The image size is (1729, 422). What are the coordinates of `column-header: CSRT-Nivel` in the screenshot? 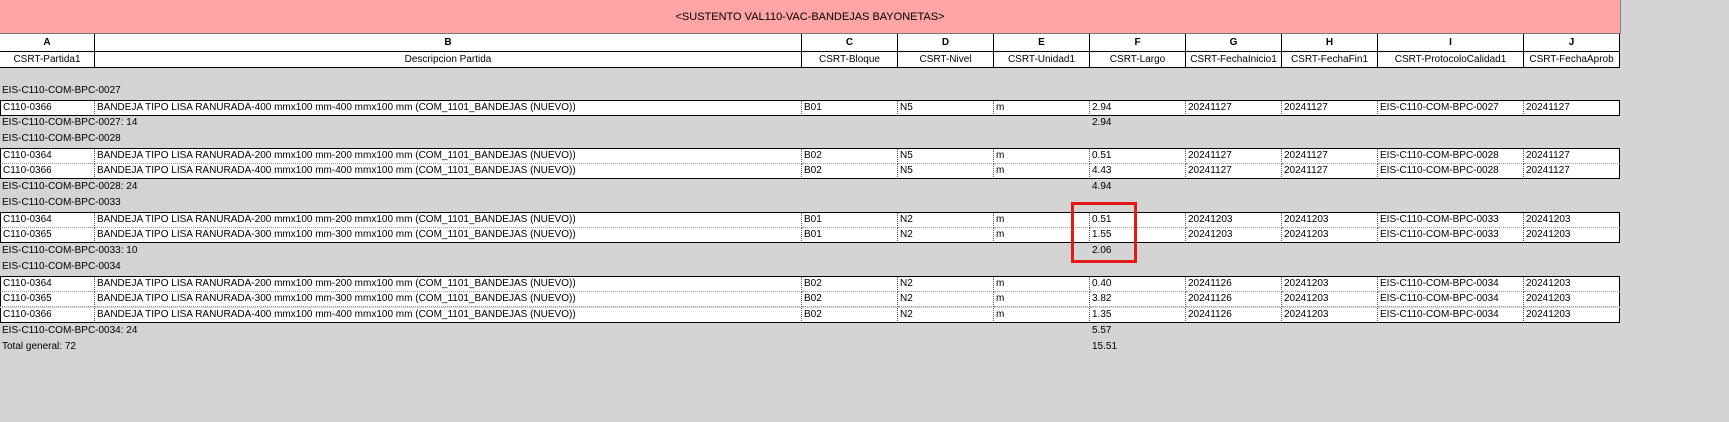 It's located at (946, 59).